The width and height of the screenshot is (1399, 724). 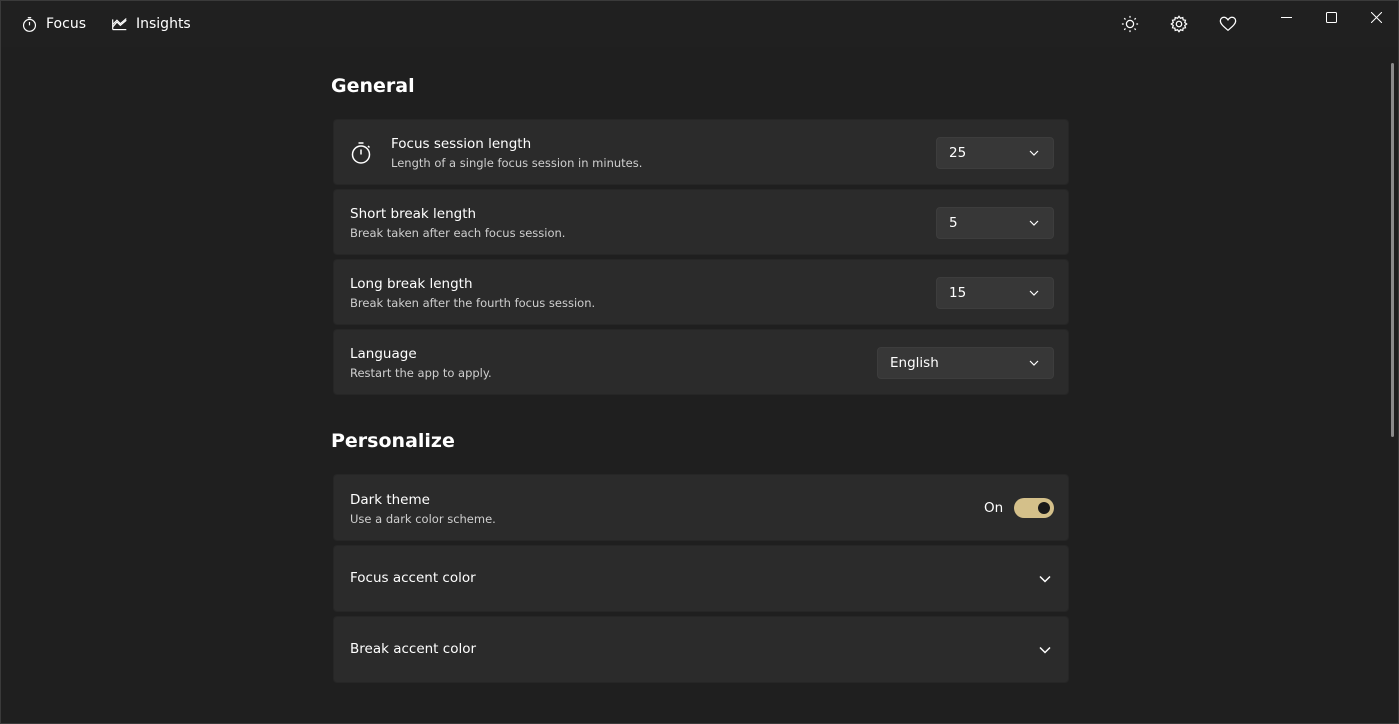 What do you see at coordinates (393, 441) in the screenshot?
I see `section-title-personalize: Personalize` at bounding box center [393, 441].